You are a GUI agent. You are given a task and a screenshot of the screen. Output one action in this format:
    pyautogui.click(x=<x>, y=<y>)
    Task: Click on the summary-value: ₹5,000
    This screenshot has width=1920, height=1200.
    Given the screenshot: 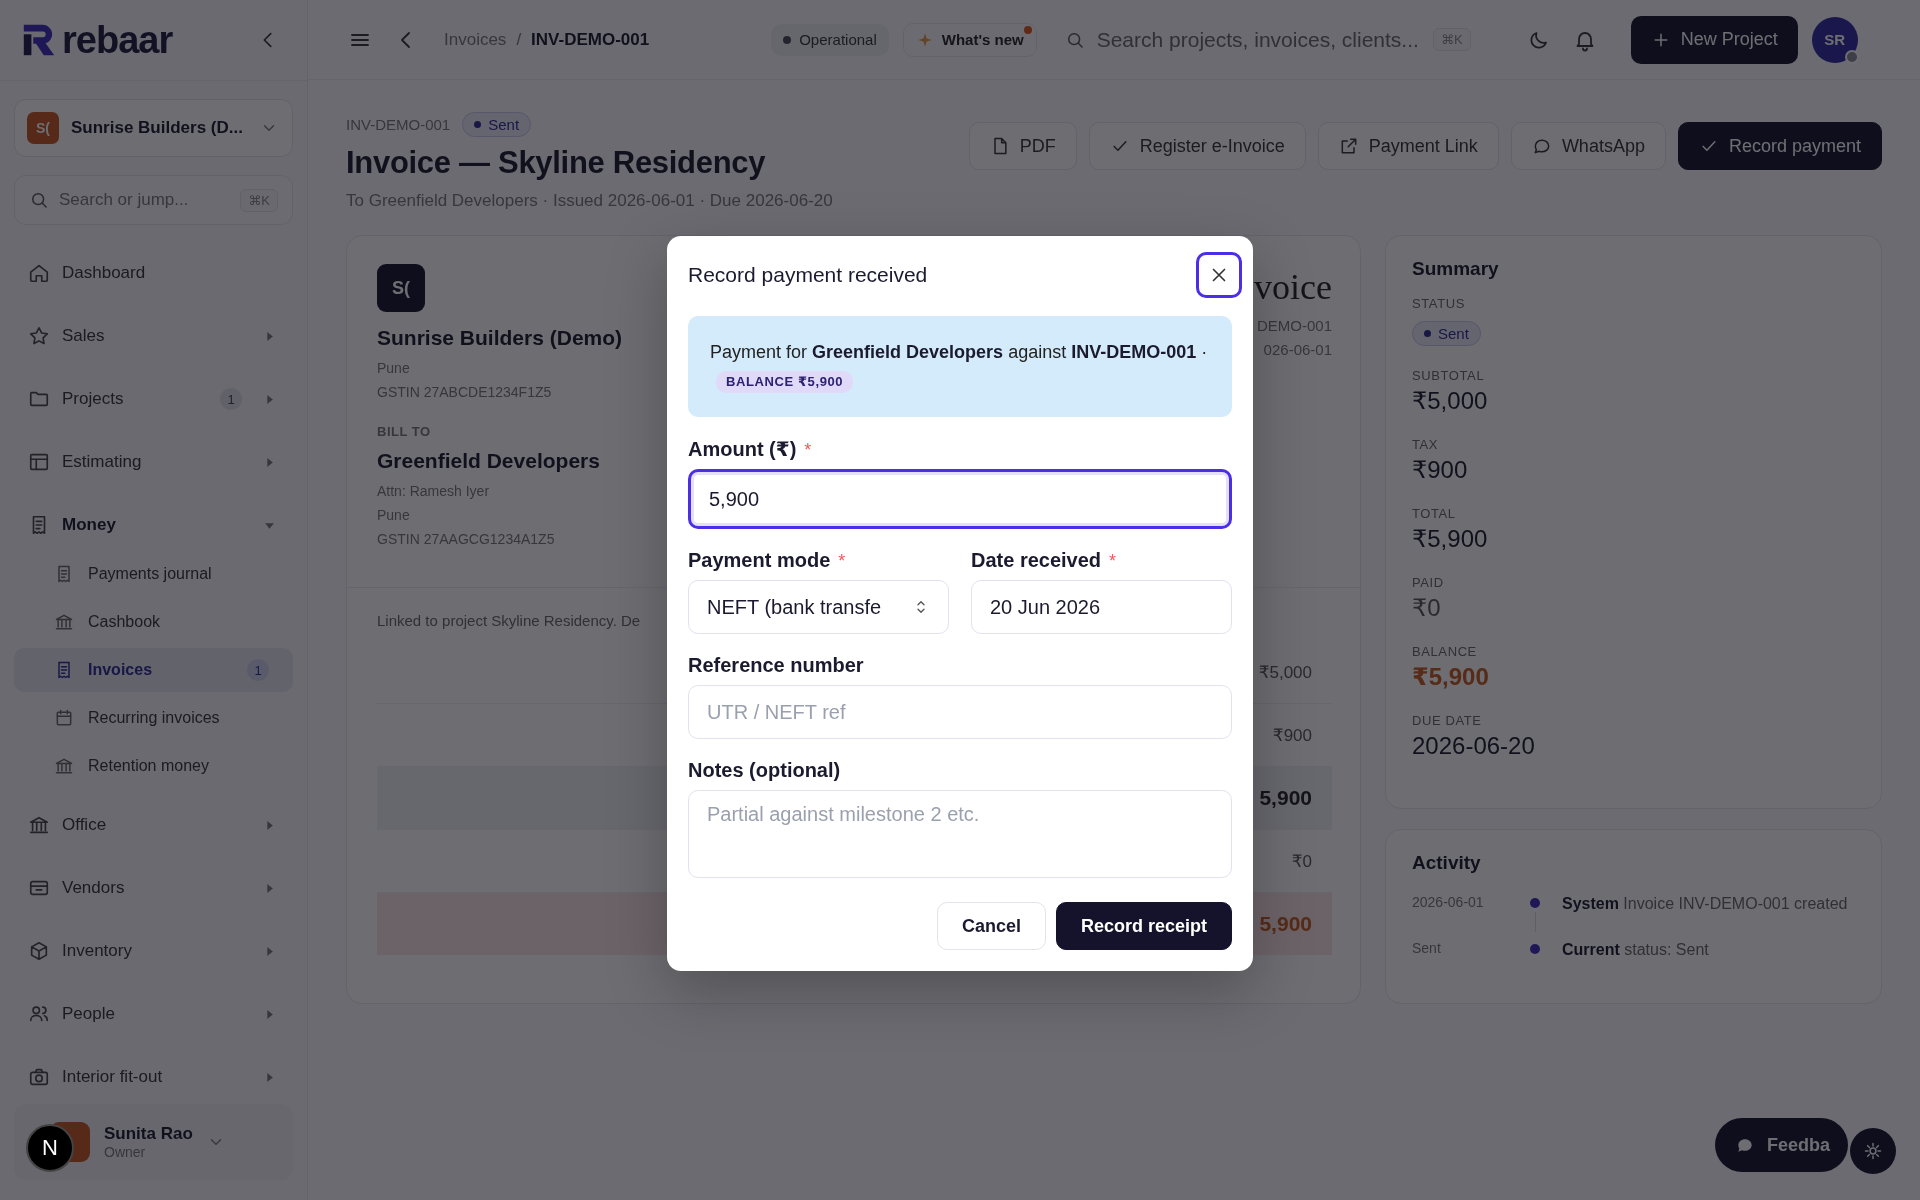 What is the action you would take?
    pyautogui.click(x=1450, y=401)
    